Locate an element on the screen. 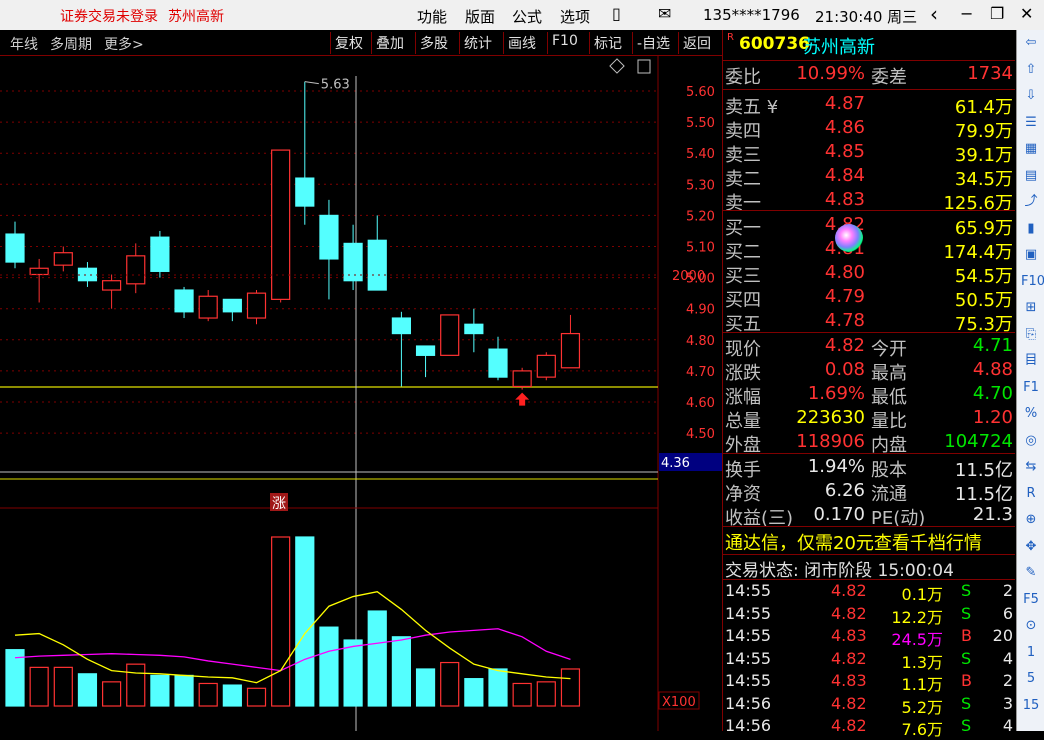 The image size is (1044, 740). bid-level: 买五 4.78 75.3万 is located at coordinates (869, 322).